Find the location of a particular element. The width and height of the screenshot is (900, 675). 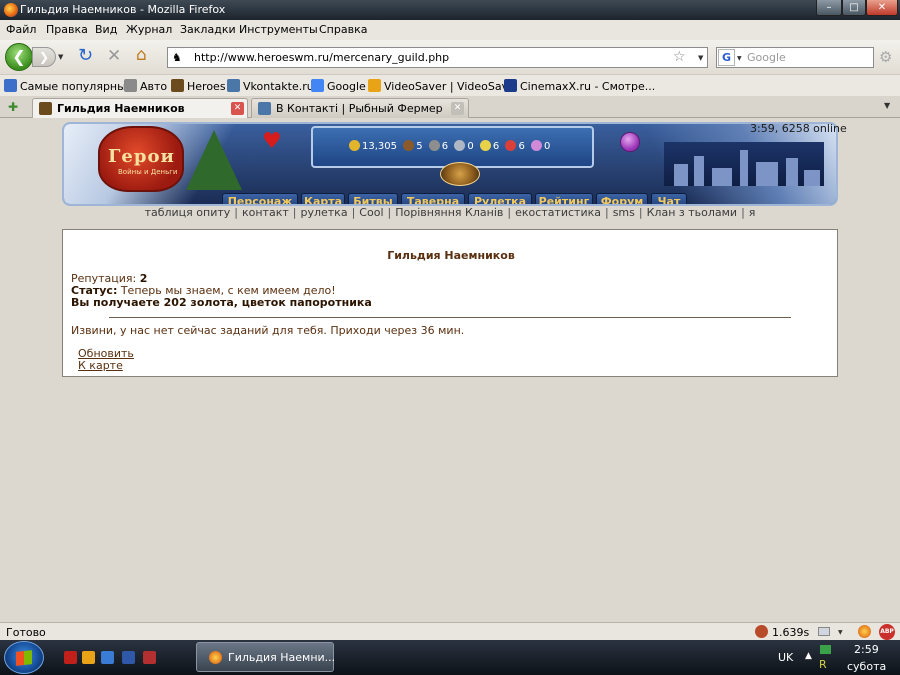

menu-history: Журнал is located at coordinates (149, 29).